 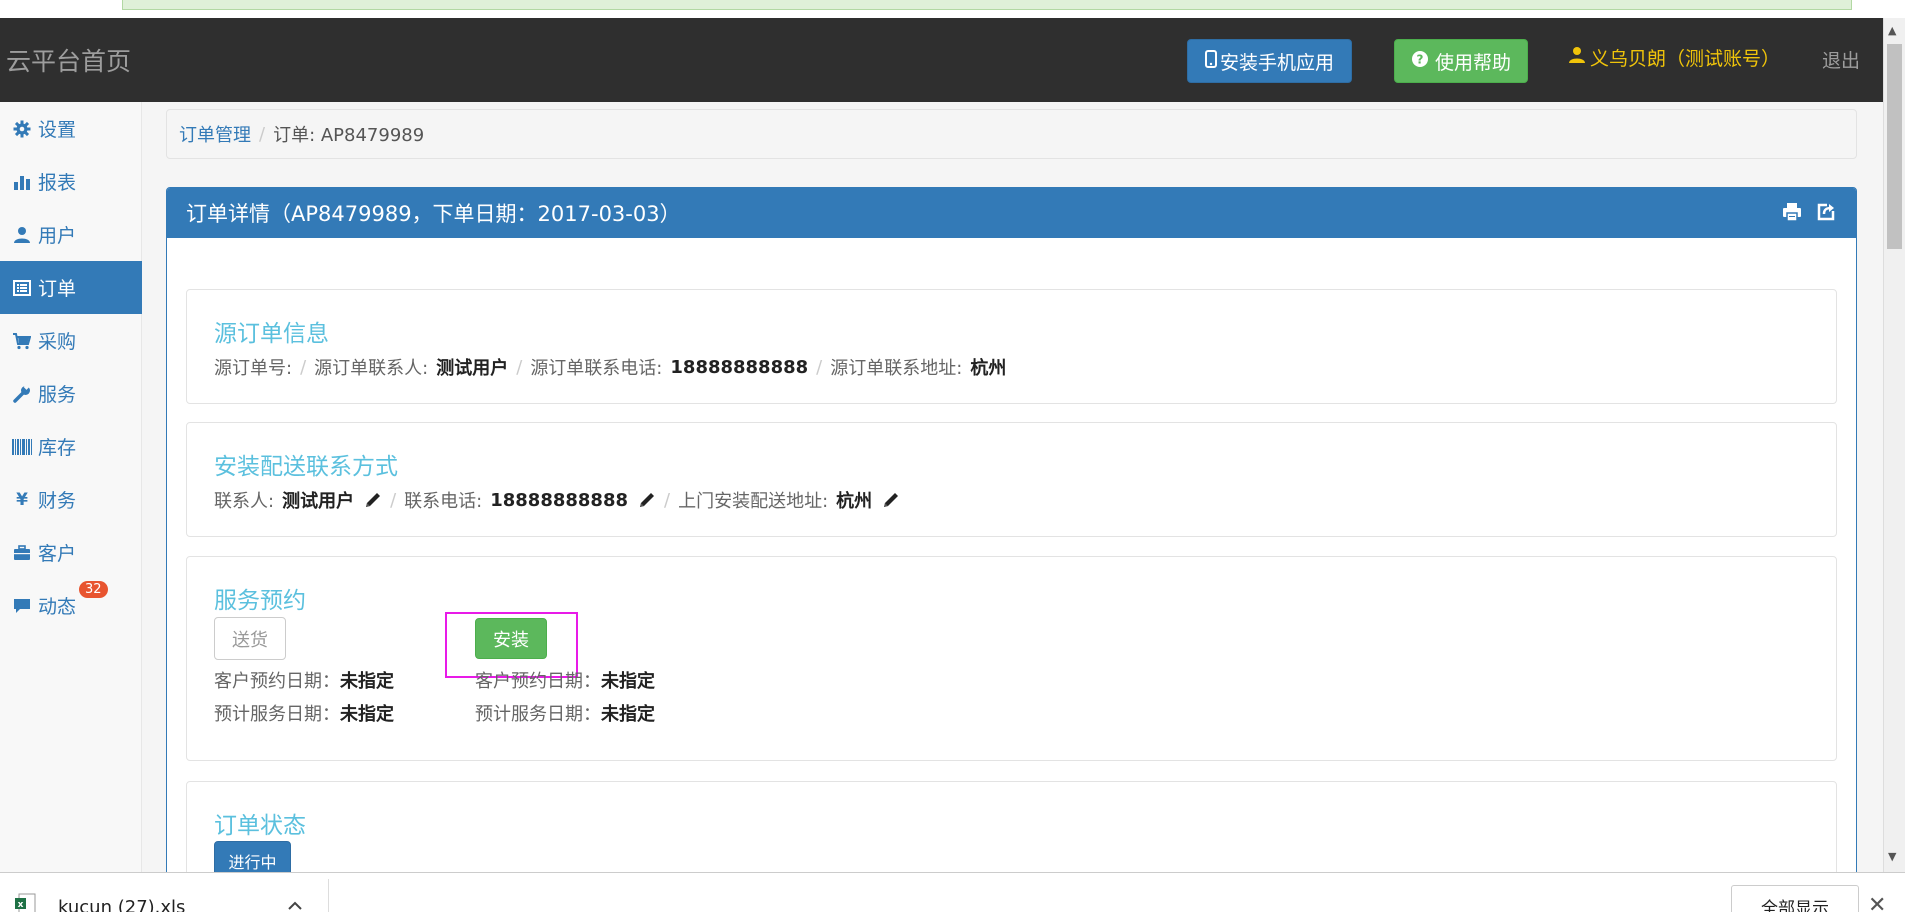 I want to click on panel-tools, so click(x=1809, y=214).